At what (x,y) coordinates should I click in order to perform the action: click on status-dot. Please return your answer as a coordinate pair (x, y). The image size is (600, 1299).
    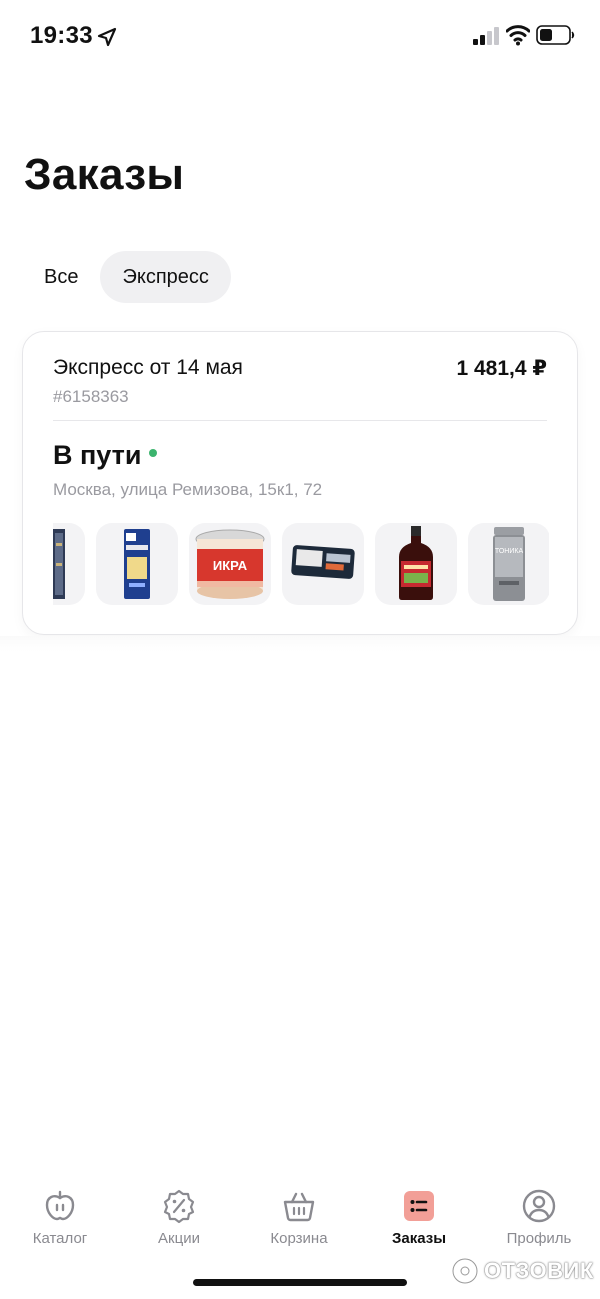
    Looking at the image, I should click on (153, 452).